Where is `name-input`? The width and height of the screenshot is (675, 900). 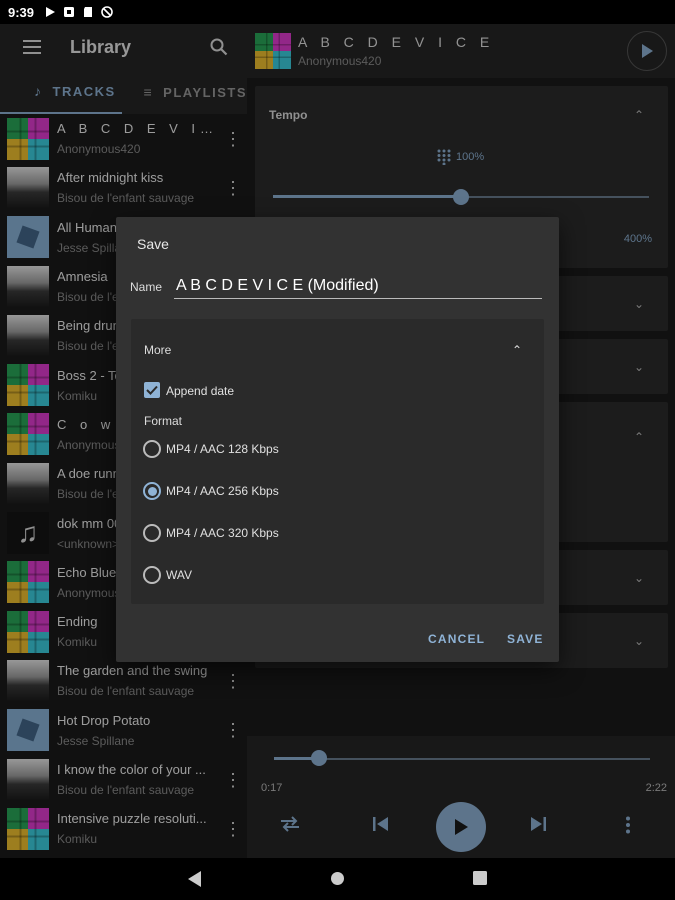
name-input is located at coordinates (358, 286).